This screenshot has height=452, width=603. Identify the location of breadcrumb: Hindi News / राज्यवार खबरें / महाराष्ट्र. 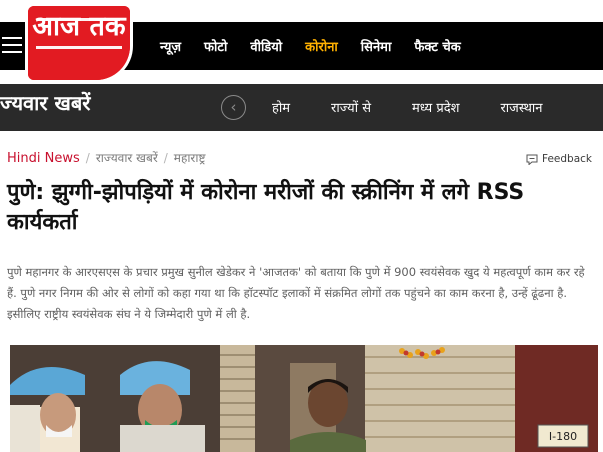
(106, 157).